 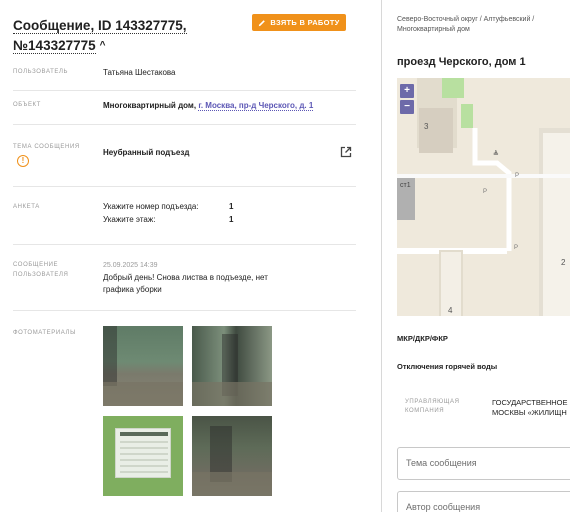 What do you see at coordinates (231, 206) in the screenshot?
I see `survey-answer-1: 1` at bounding box center [231, 206].